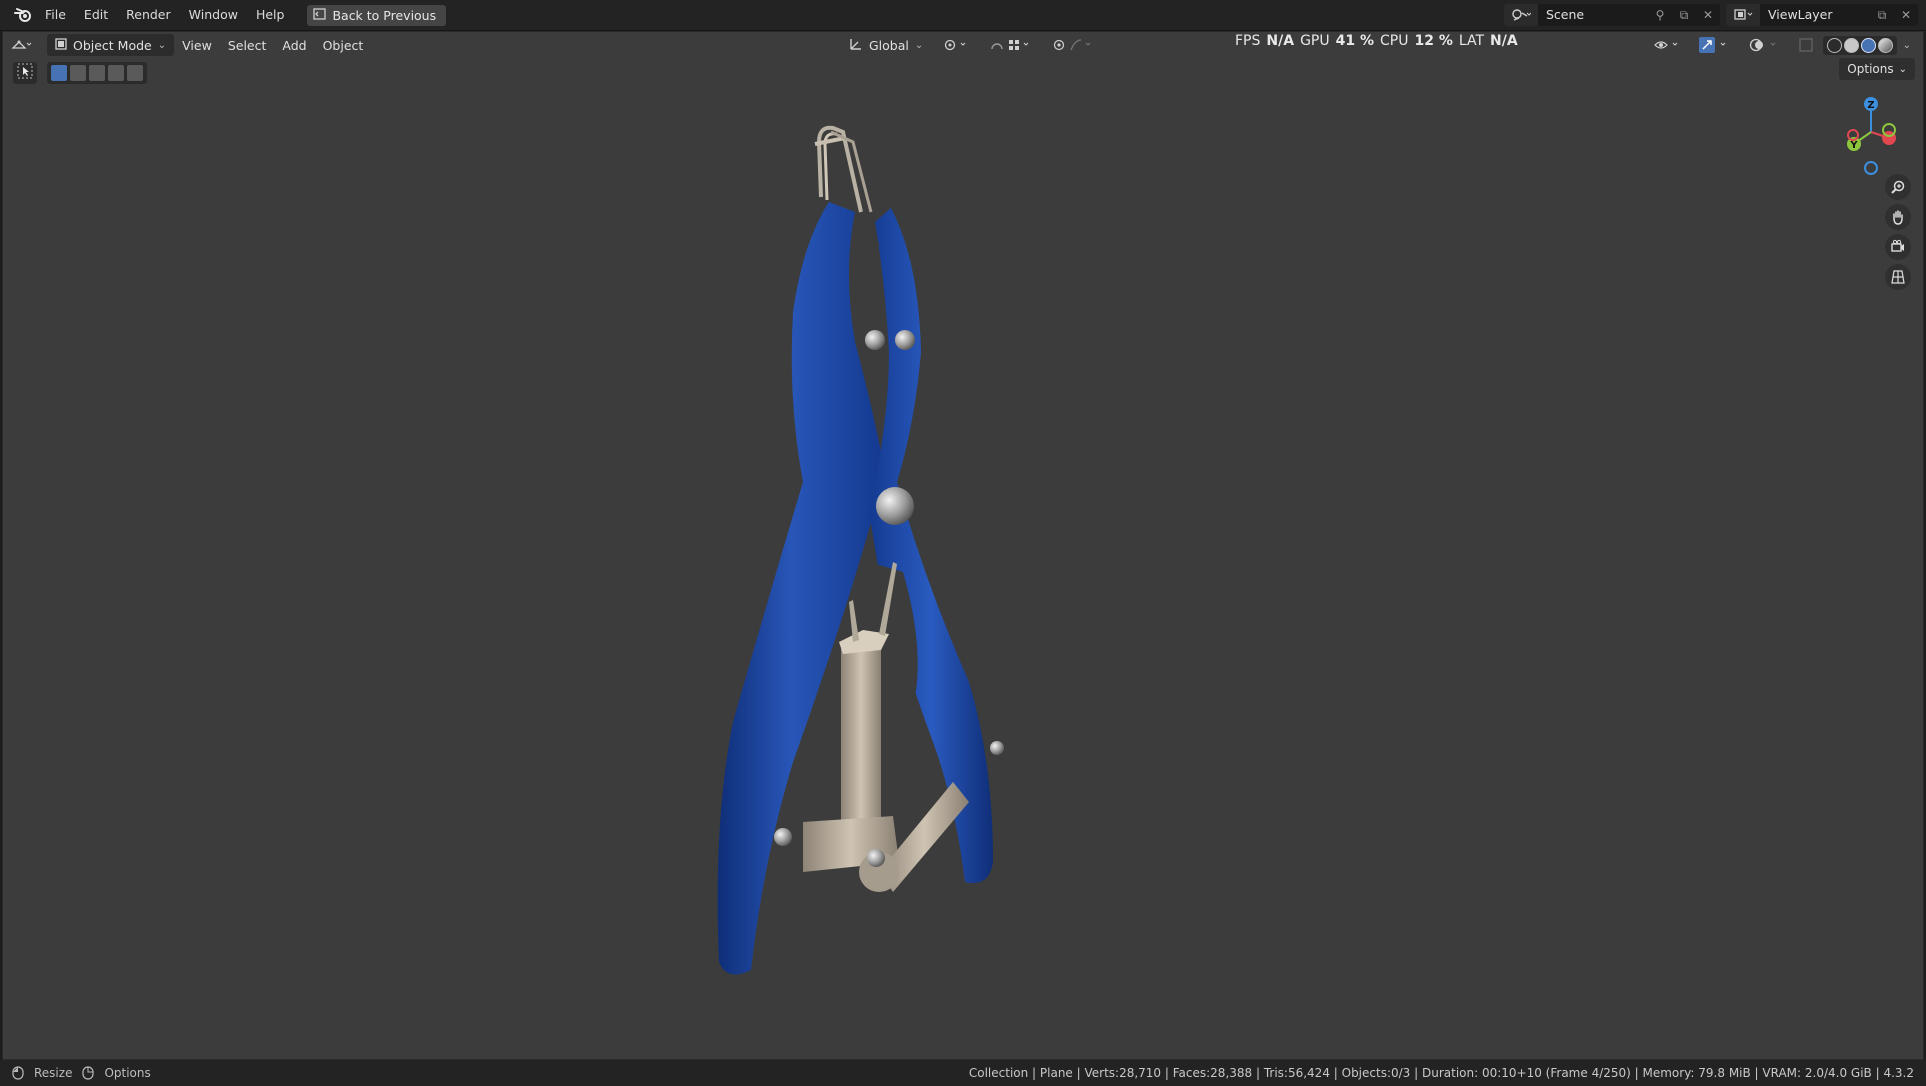 This screenshot has width=1926, height=1086. Describe the element at coordinates (1870, 105) in the screenshot. I see `z-axis-label: Z` at that location.